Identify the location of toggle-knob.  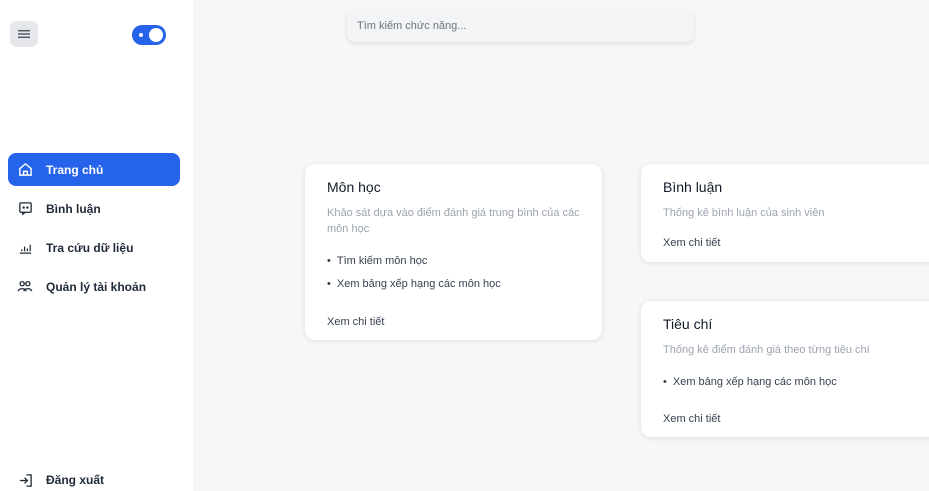
(156, 35).